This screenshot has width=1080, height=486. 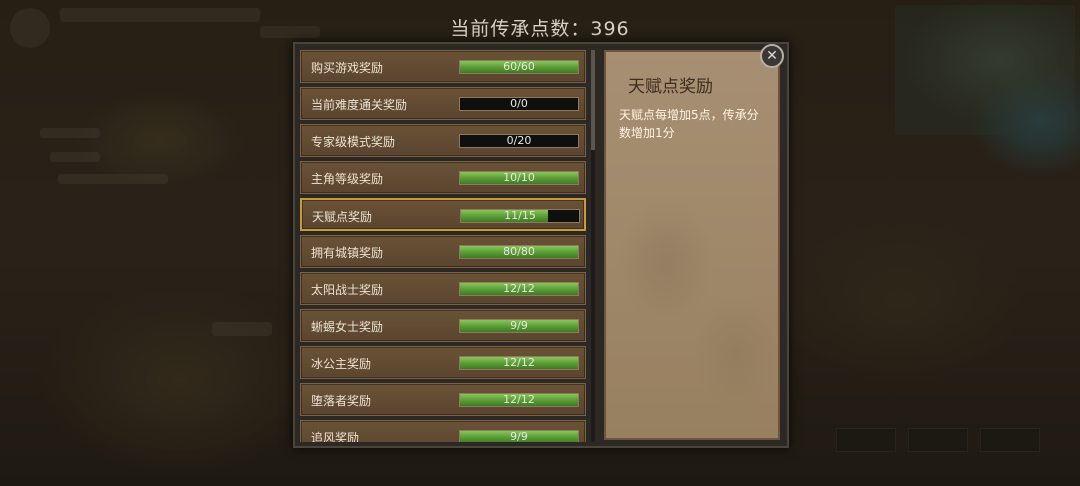 I want to click on reward-progress-bar: 10/10, so click(x=519, y=178).